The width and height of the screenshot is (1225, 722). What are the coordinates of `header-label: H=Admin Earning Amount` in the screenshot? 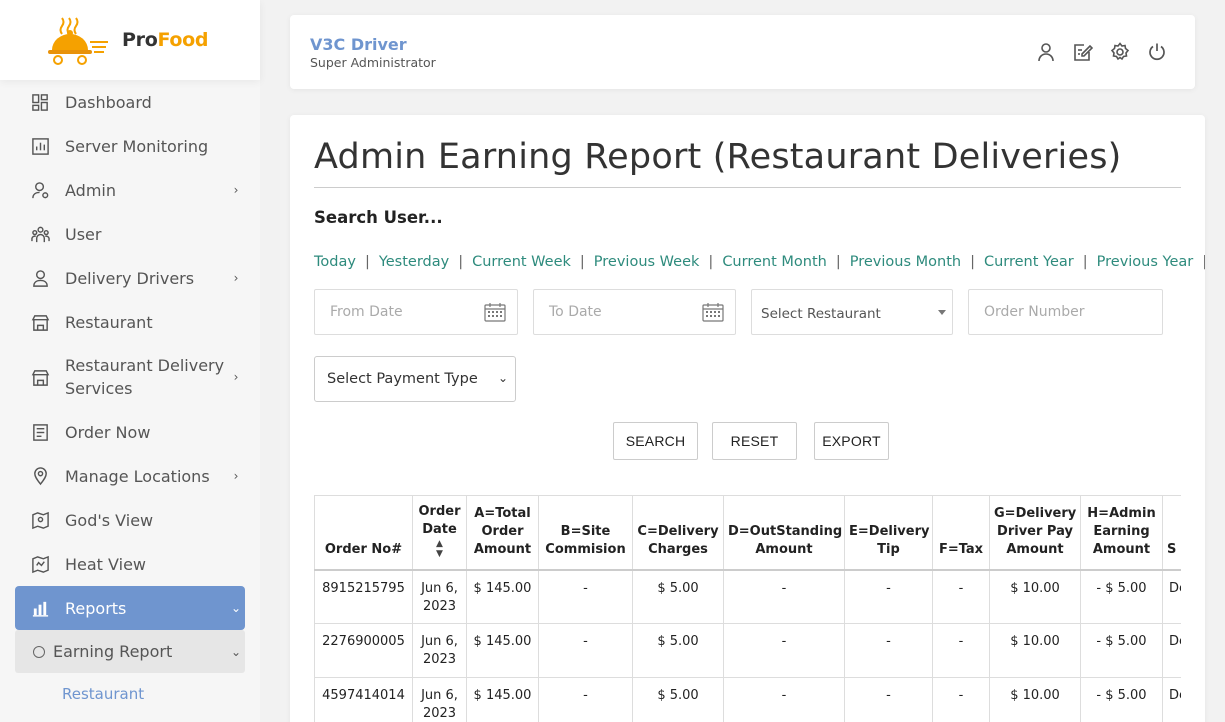 It's located at (1121, 531).